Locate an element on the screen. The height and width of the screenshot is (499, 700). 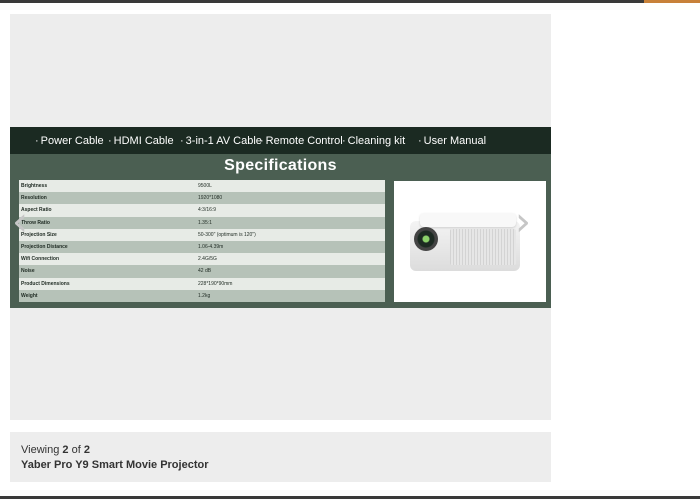
accessory-user-manual: User Manual is located at coordinates (452, 141).